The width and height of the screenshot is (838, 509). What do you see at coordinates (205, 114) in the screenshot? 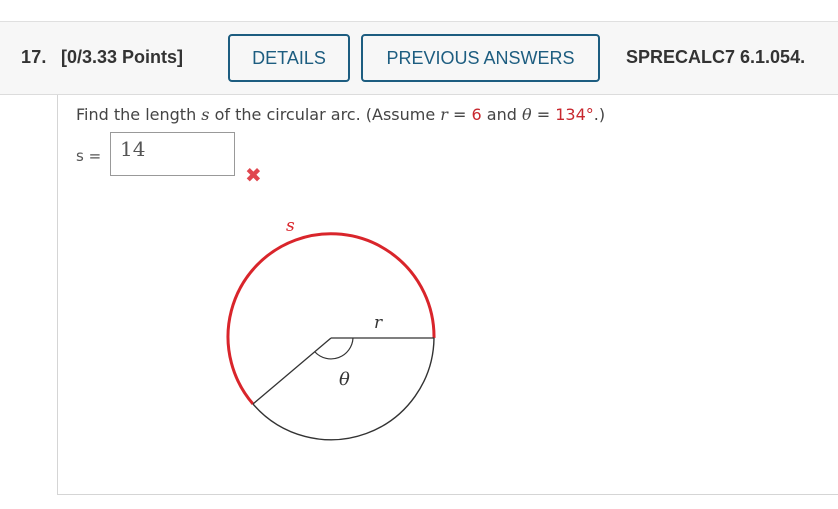
I see `s-variable: s` at bounding box center [205, 114].